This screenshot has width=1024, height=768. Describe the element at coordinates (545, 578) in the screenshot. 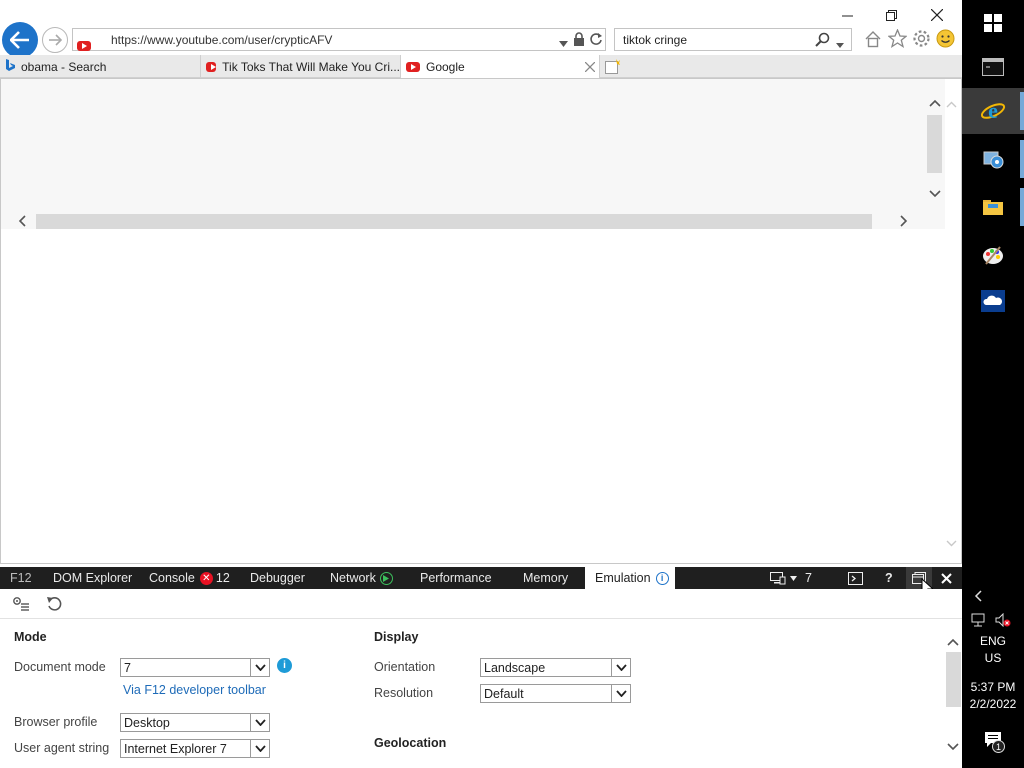

I see `tab-memory: Memory` at that location.